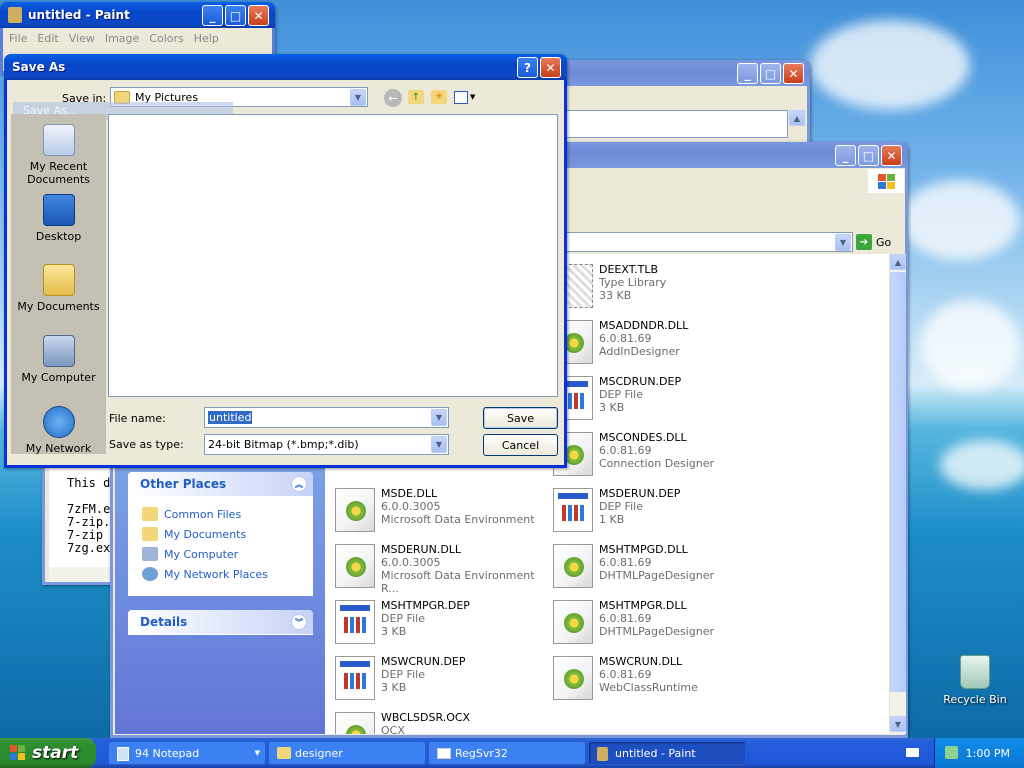 This screenshot has width=1024, height=768. I want to click on taskbar-item-label: designer, so click(319, 753).